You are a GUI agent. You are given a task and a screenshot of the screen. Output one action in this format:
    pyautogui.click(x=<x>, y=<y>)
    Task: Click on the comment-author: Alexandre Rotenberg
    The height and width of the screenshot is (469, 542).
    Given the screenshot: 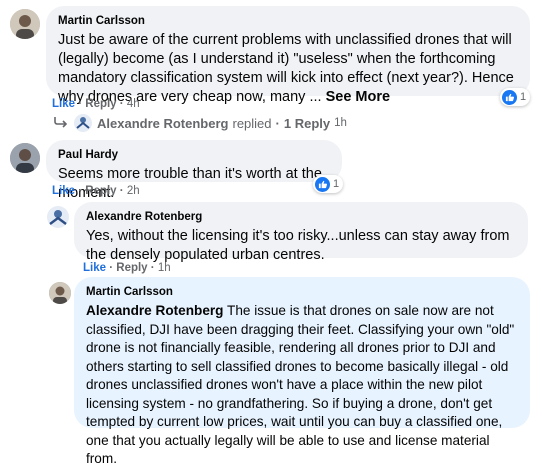 What is the action you would take?
    pyautogui.click(x=301, y=217)
    